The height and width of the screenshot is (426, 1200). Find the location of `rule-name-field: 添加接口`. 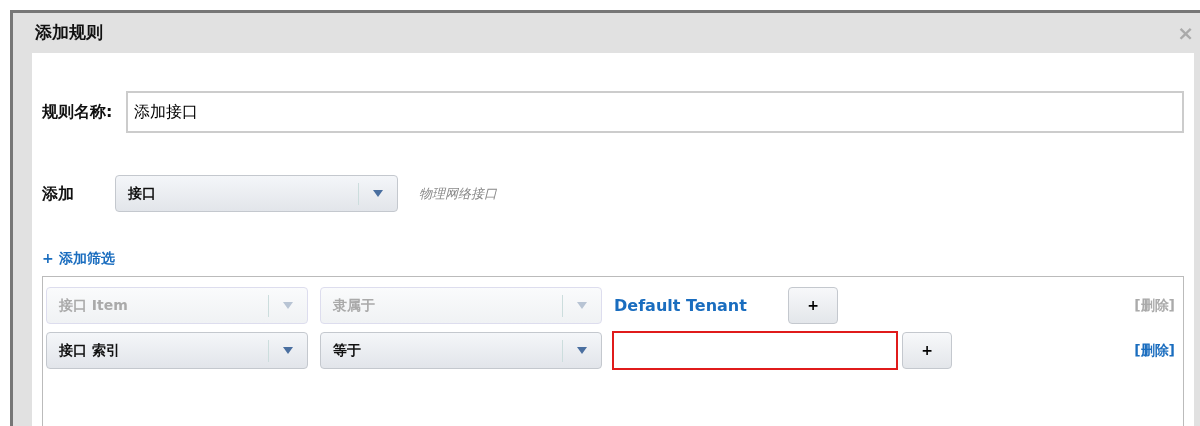

rule-name-field: 添加接口 is located at coordinates (655, 112).